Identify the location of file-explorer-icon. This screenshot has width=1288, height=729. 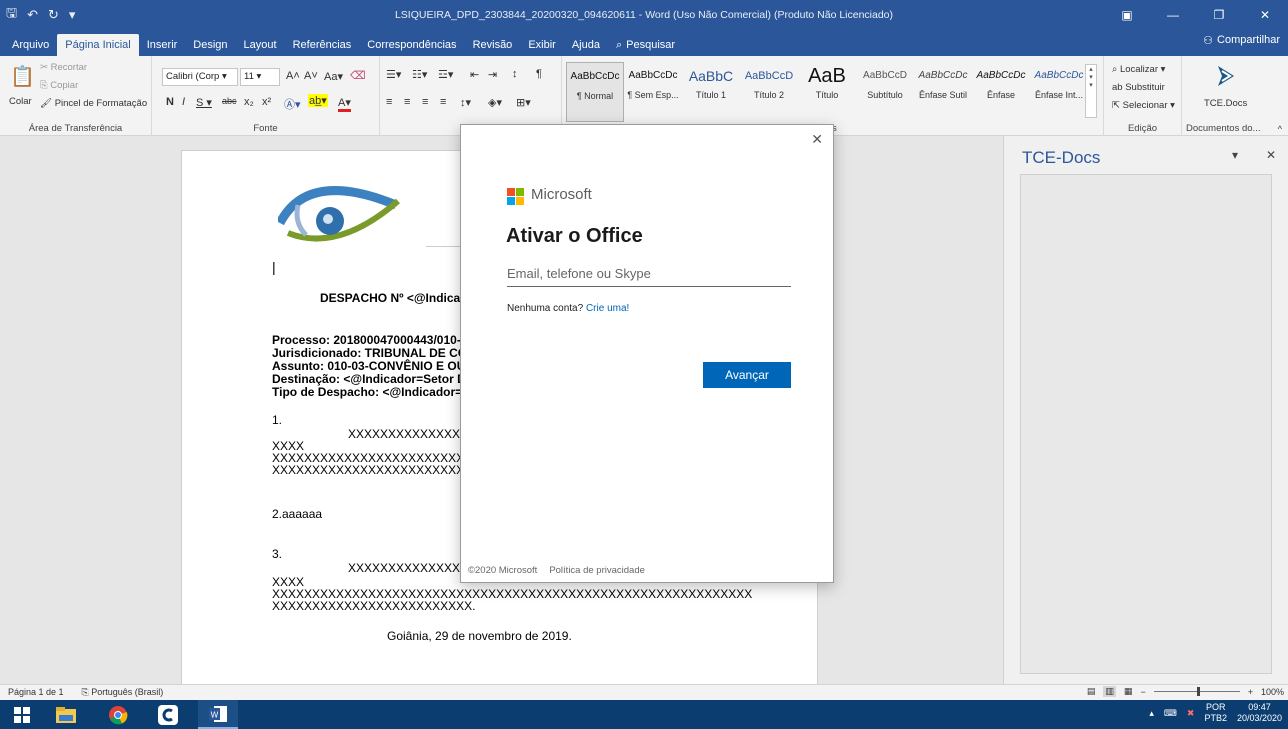
(66, 714).